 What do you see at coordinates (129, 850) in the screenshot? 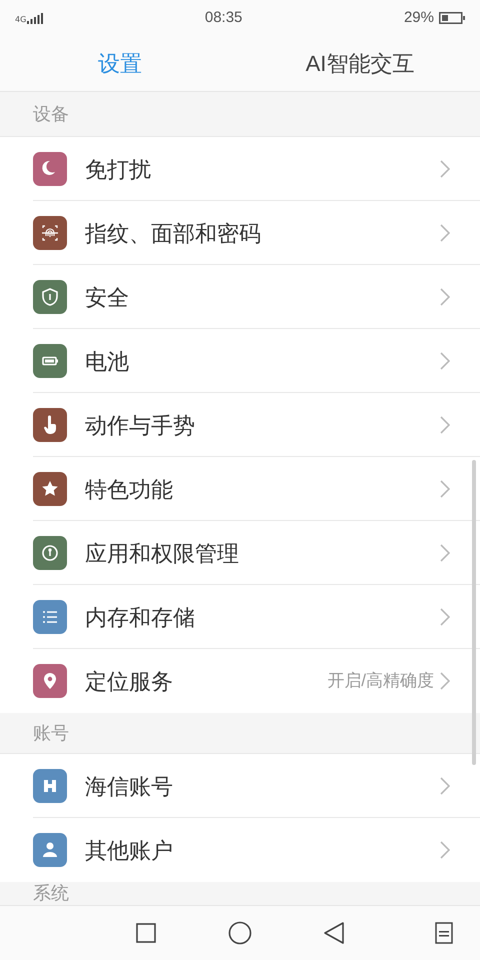
I see `row-label: 其他账户` at bounding box center [129, 850].